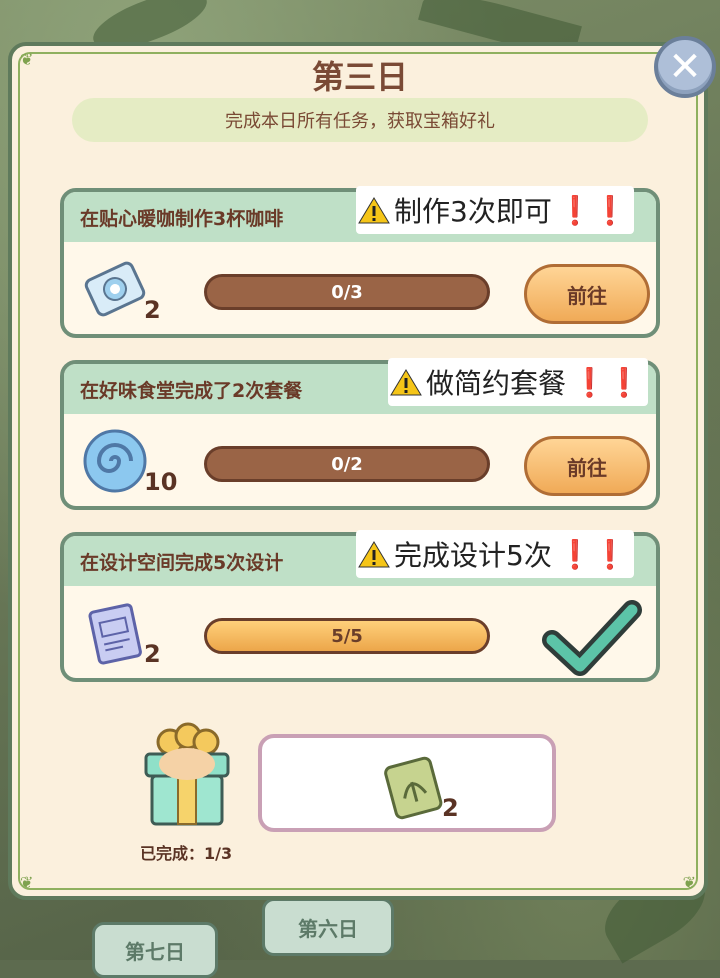 The width and height of the screenshot is (720, 978). I want to click on seed-bag-icon, so click(413, 788).